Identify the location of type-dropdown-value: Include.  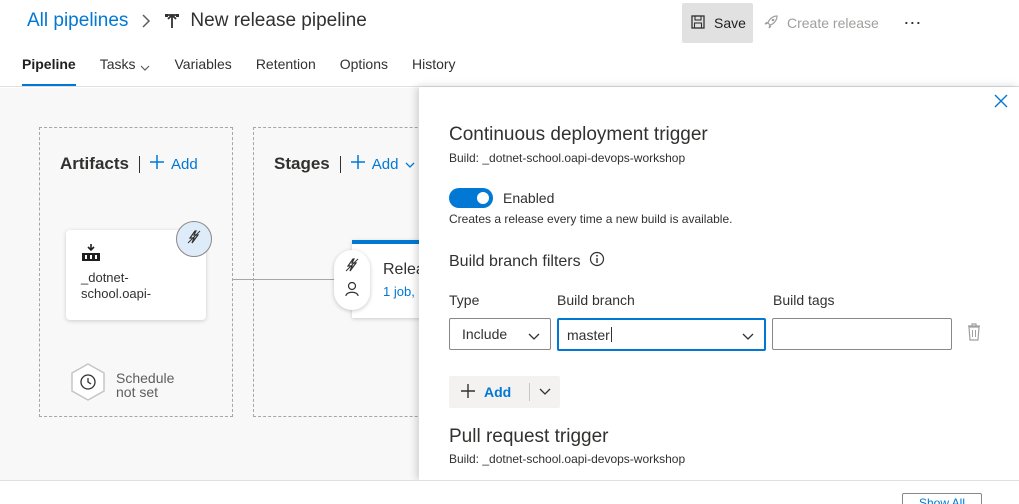
(485, 334).